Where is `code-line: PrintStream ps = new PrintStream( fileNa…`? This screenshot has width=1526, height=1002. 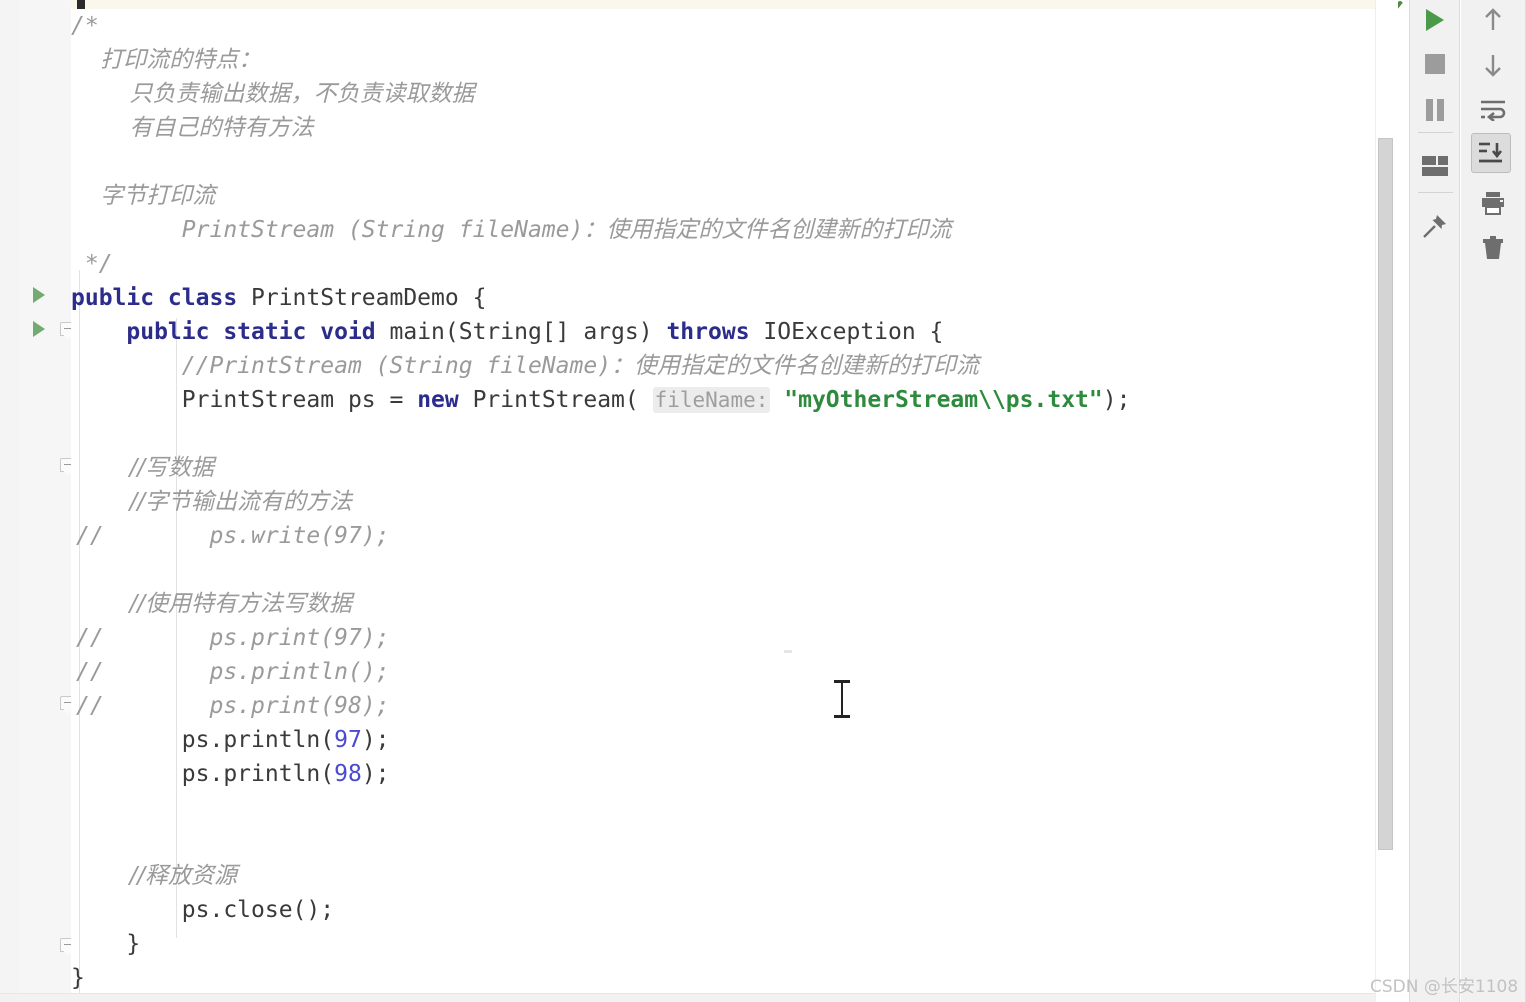
code-line: PrintStream ps = new PrintStream( fileNa… is located at coordinates (723, 400).